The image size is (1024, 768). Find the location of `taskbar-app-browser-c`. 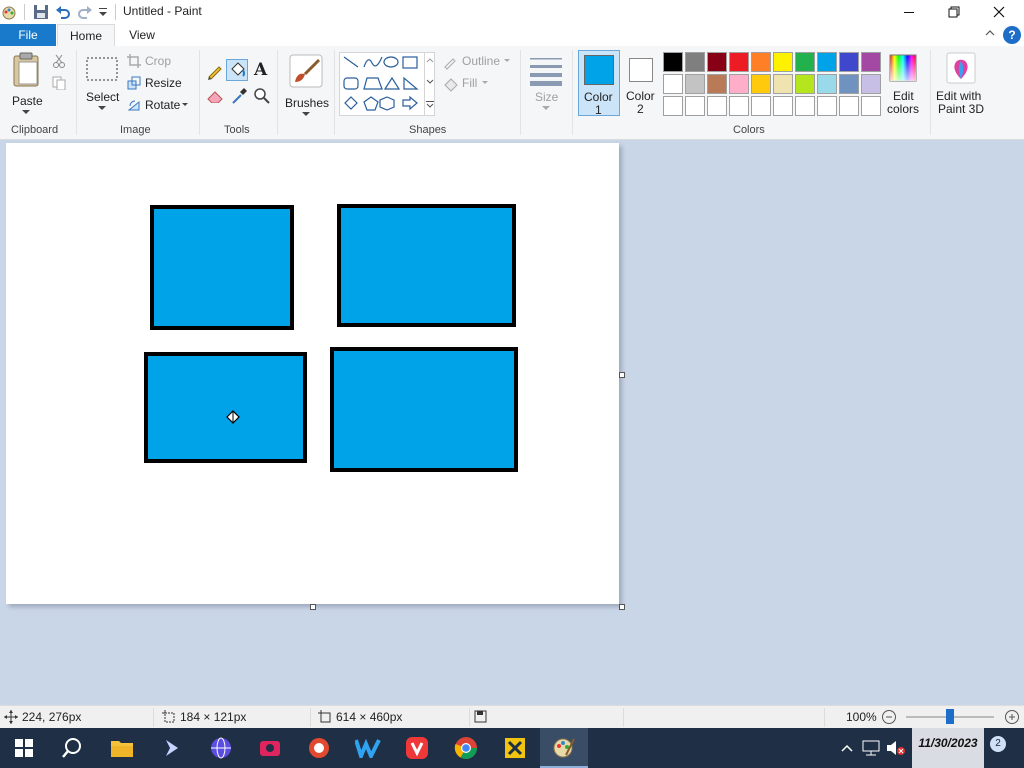

taskbar-app-browser-c is located at coordinates (319, 748).